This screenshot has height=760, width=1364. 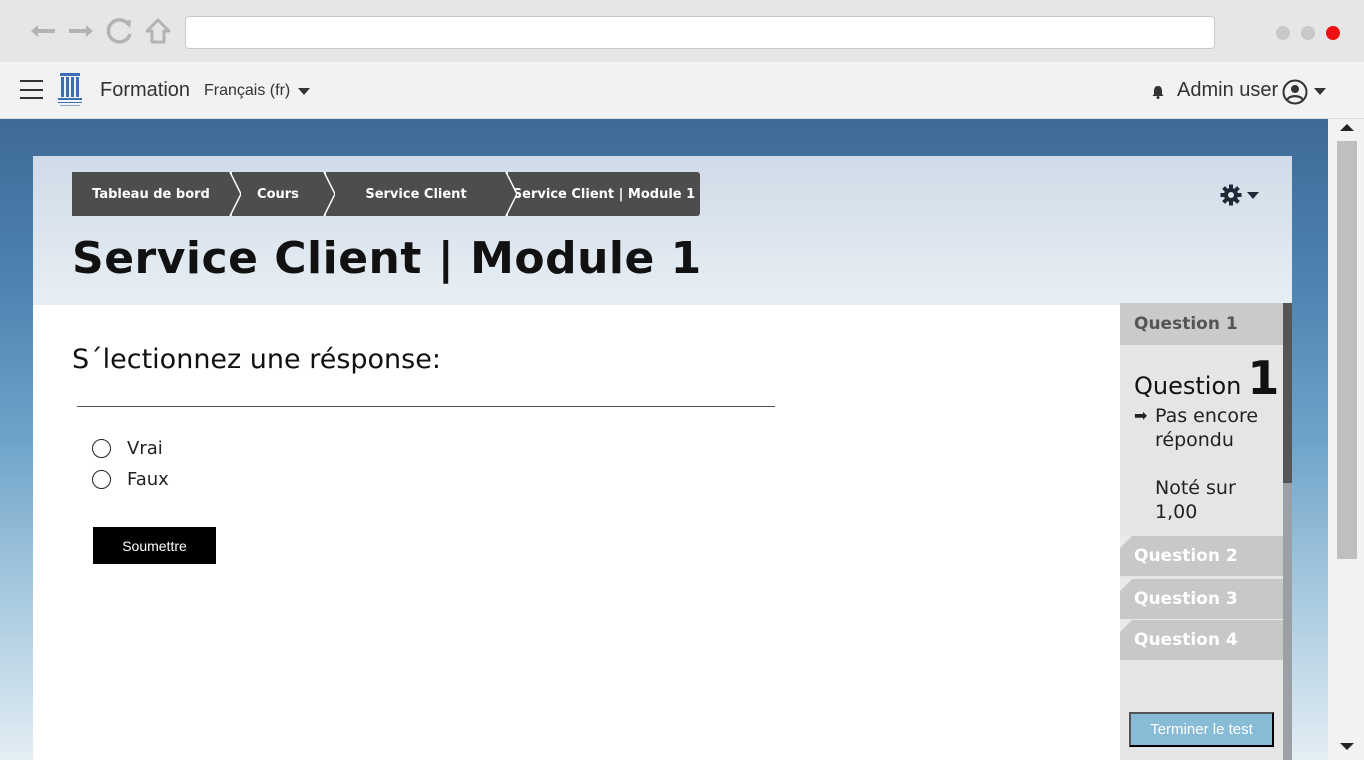 What do you see at coordinates (145, 448) in the screenshot?
I see `answer-option-label: Vrai` at bounding box center [145, 448].